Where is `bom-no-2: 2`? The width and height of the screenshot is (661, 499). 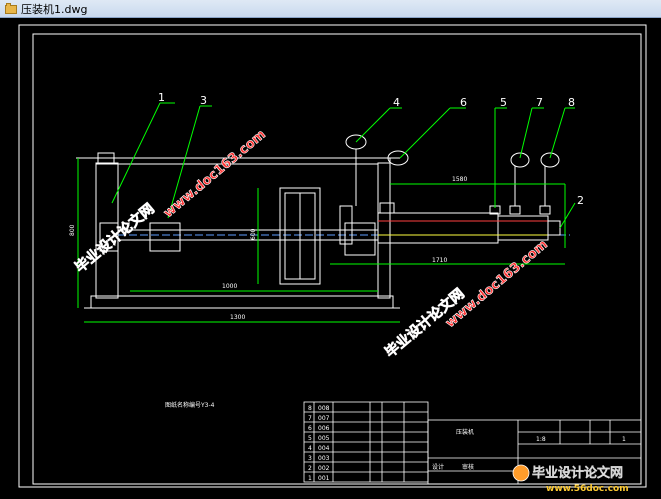
bom-no-2: 2 is located at coordinates (310, 468).